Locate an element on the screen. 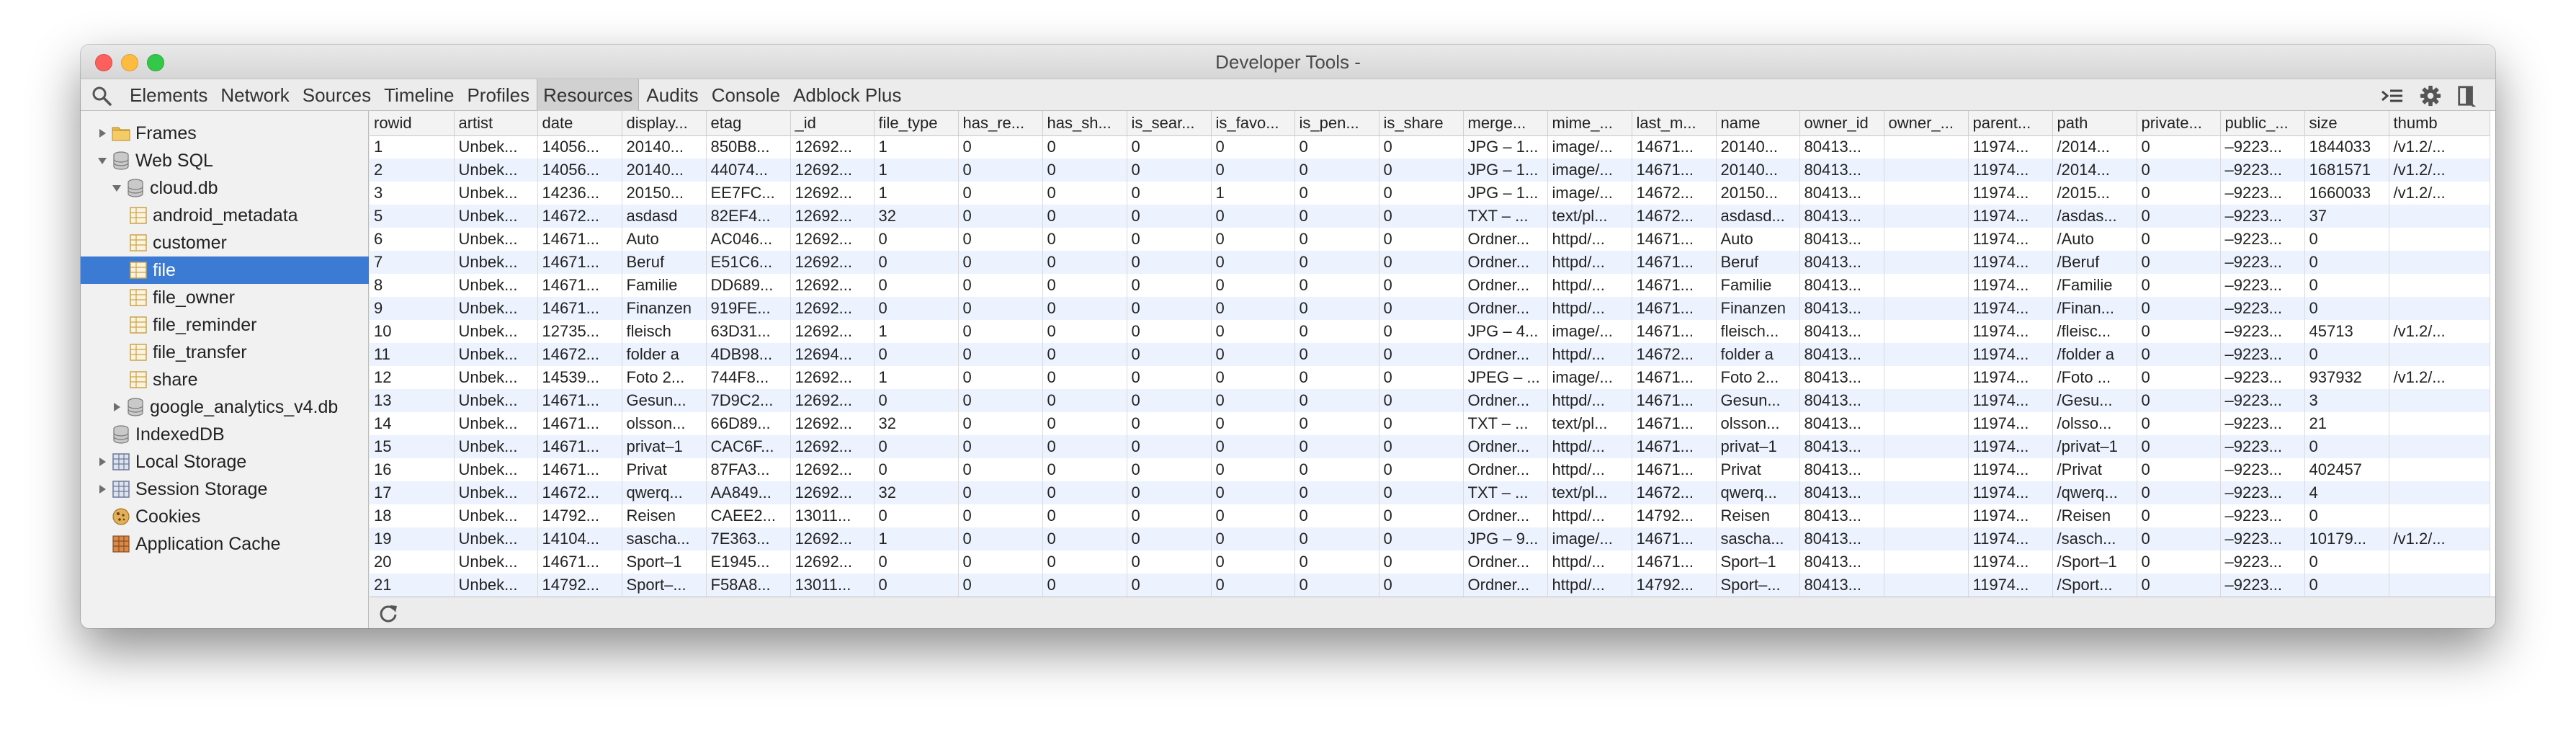 Image resolution: width=2576 pixels, height=745 pixels. sidebar-item-cloud-db: cloud.db is located at coordinates (225, 188).